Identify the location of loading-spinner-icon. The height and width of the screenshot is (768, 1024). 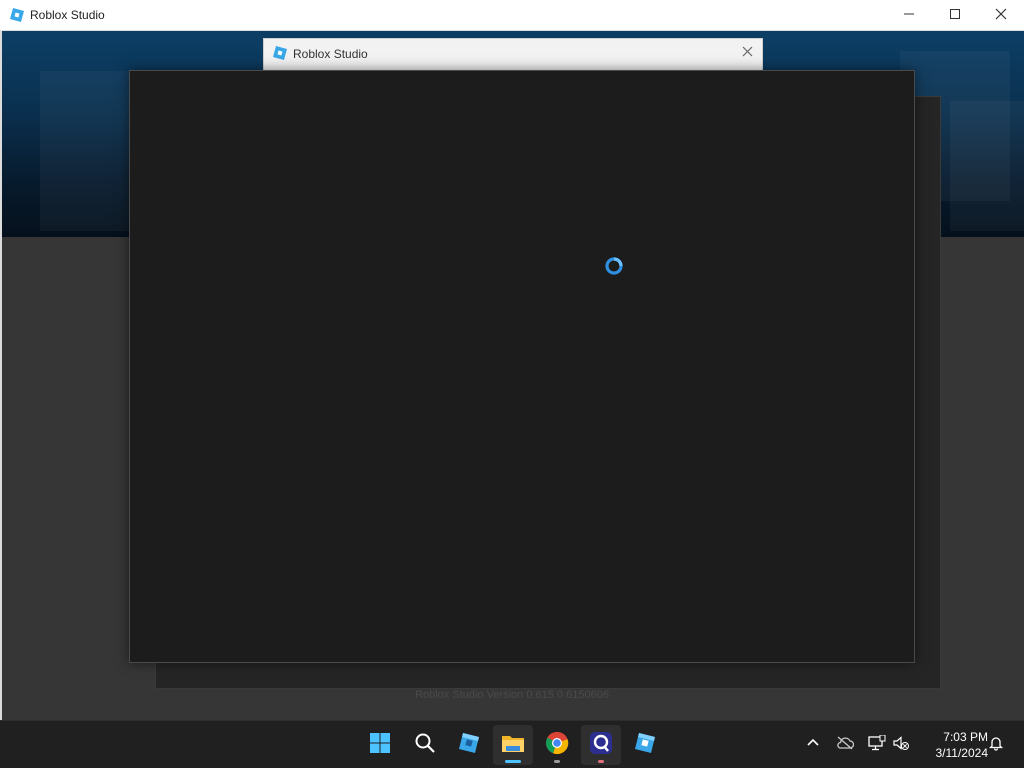
(614, 266).